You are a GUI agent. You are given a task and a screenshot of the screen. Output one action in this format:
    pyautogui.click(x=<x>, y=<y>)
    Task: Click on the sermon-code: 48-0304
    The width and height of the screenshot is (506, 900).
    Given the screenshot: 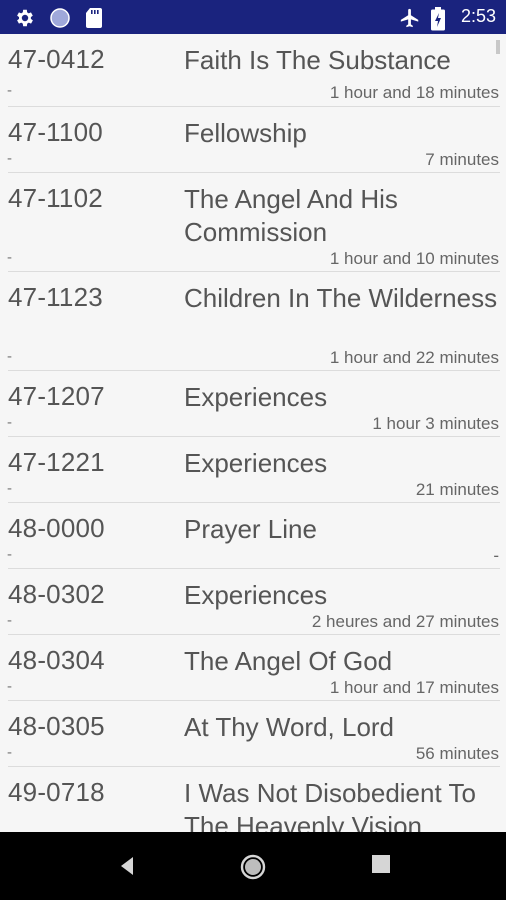 What is the action you would take?
    pyautogui.click(x=56, y=660)
    